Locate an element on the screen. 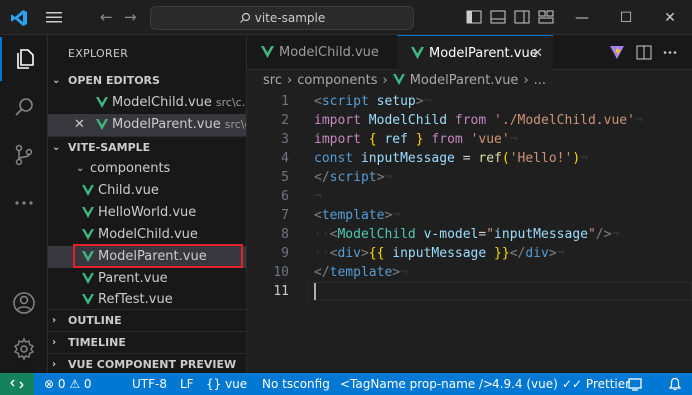 This screenshot has width=692, height=395. outline-label: OUTLINE is located at coordinates (95, 320).